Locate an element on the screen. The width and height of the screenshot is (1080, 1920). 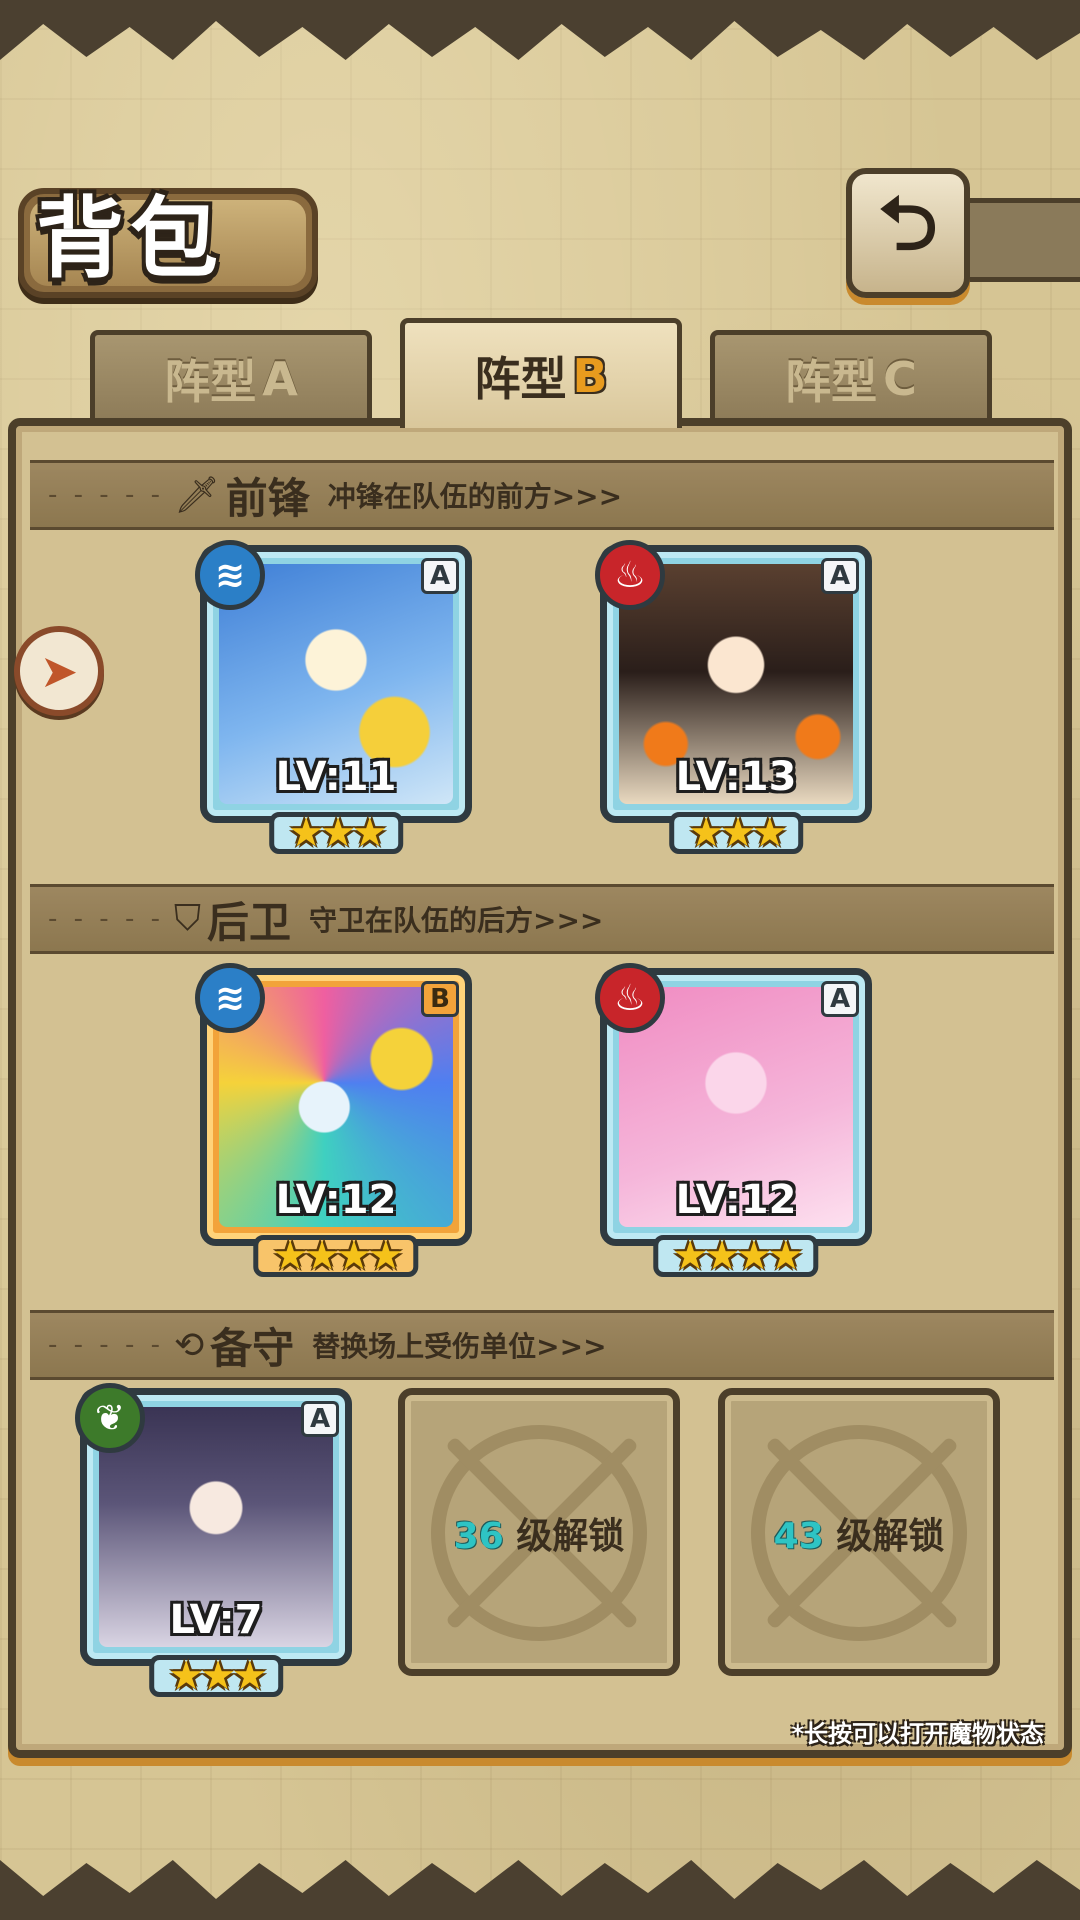
tab-letter: A is located at coordinates (280, 378).